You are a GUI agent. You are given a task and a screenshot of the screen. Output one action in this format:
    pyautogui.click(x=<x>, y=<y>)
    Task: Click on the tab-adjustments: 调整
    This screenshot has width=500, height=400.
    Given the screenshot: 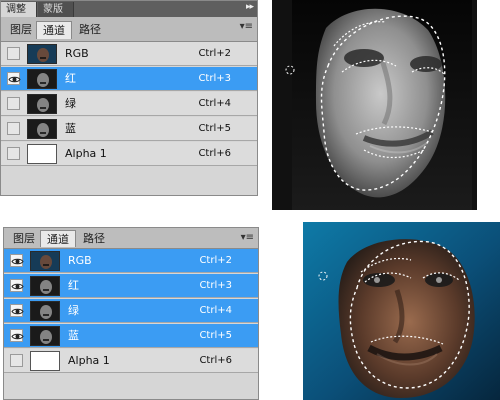 What is the action you would take?
    pyautogui.click(x=19, y=9)
    